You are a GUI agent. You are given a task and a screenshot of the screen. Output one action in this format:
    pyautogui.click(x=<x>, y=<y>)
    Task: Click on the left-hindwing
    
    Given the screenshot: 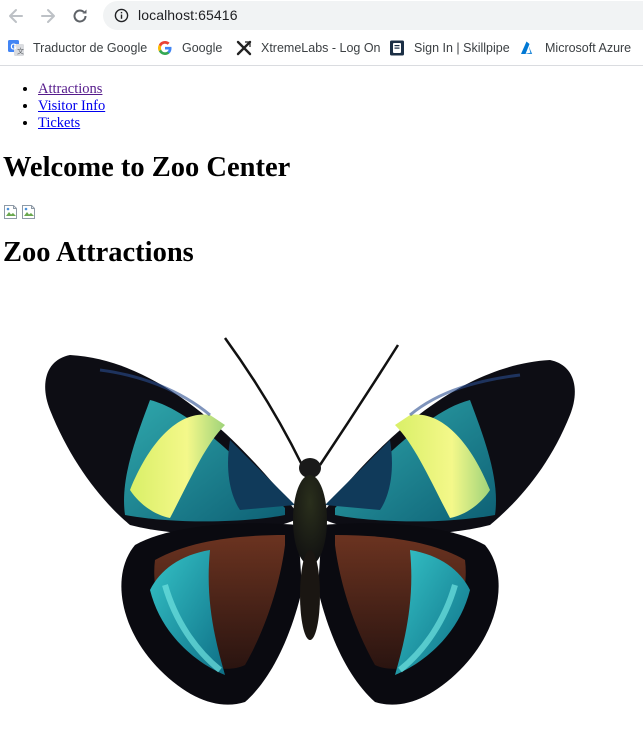 What is the action you would take?
    pyautogui.click(x=212, y=614)
    